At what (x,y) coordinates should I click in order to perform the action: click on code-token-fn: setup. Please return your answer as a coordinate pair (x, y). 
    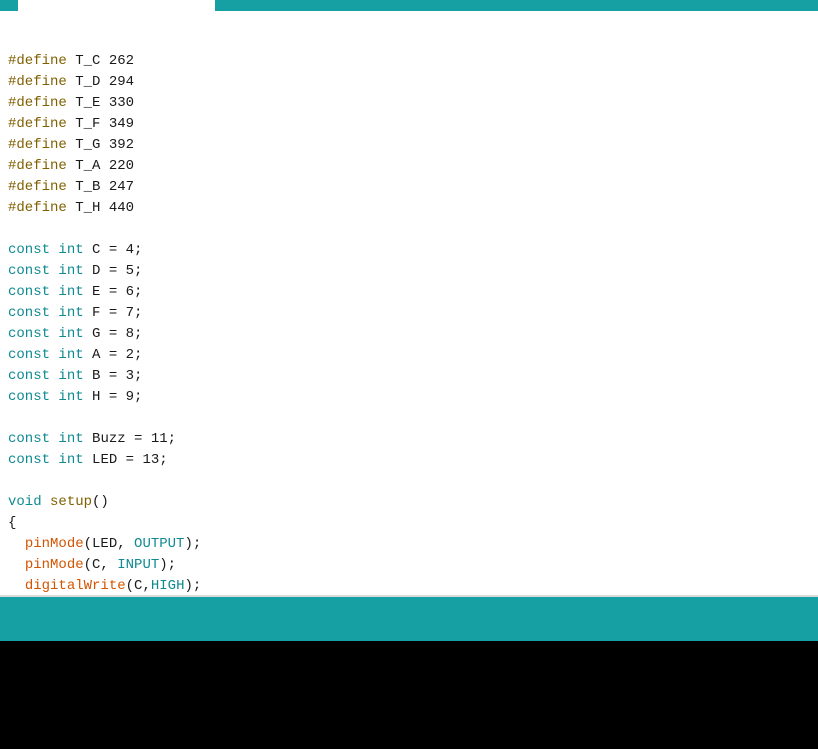
    Looking at the image, I should click on (71, 502).